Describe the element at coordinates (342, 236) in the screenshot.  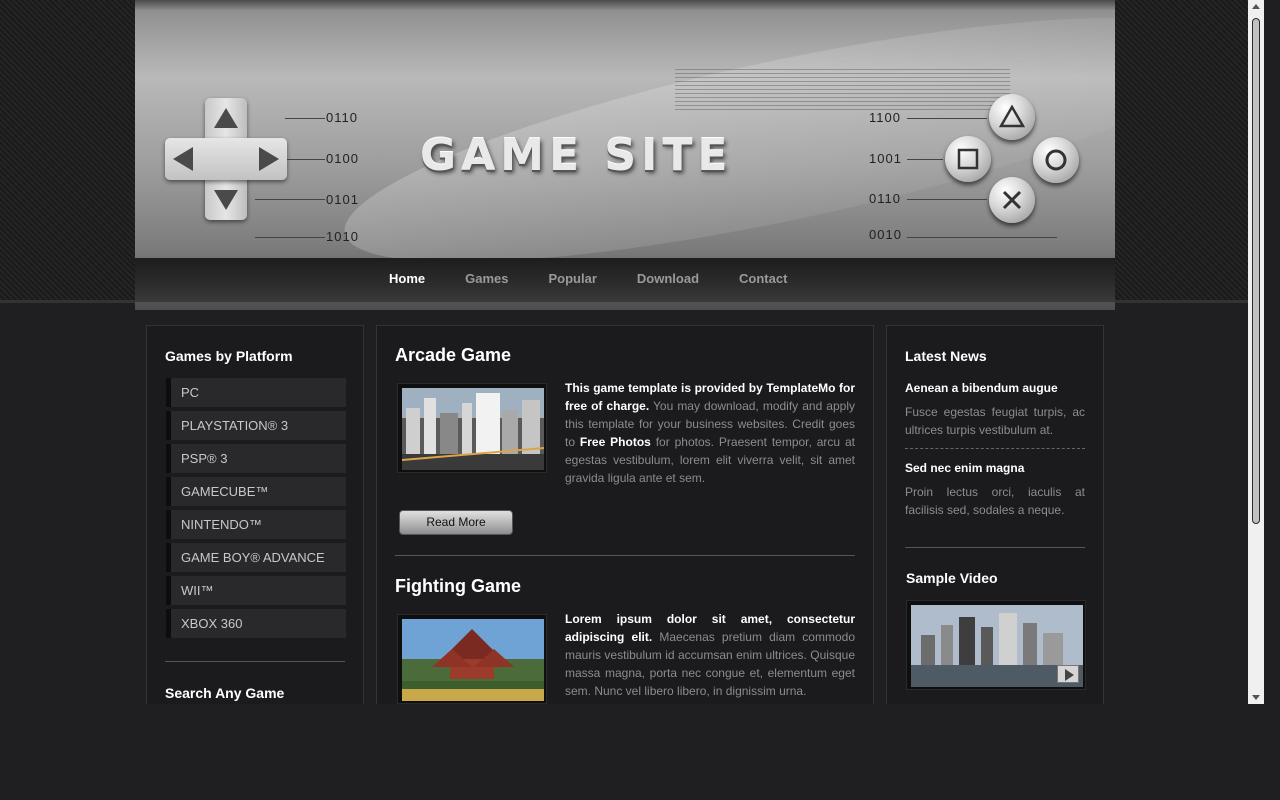
I see `left-code-4: 1010` at that location.